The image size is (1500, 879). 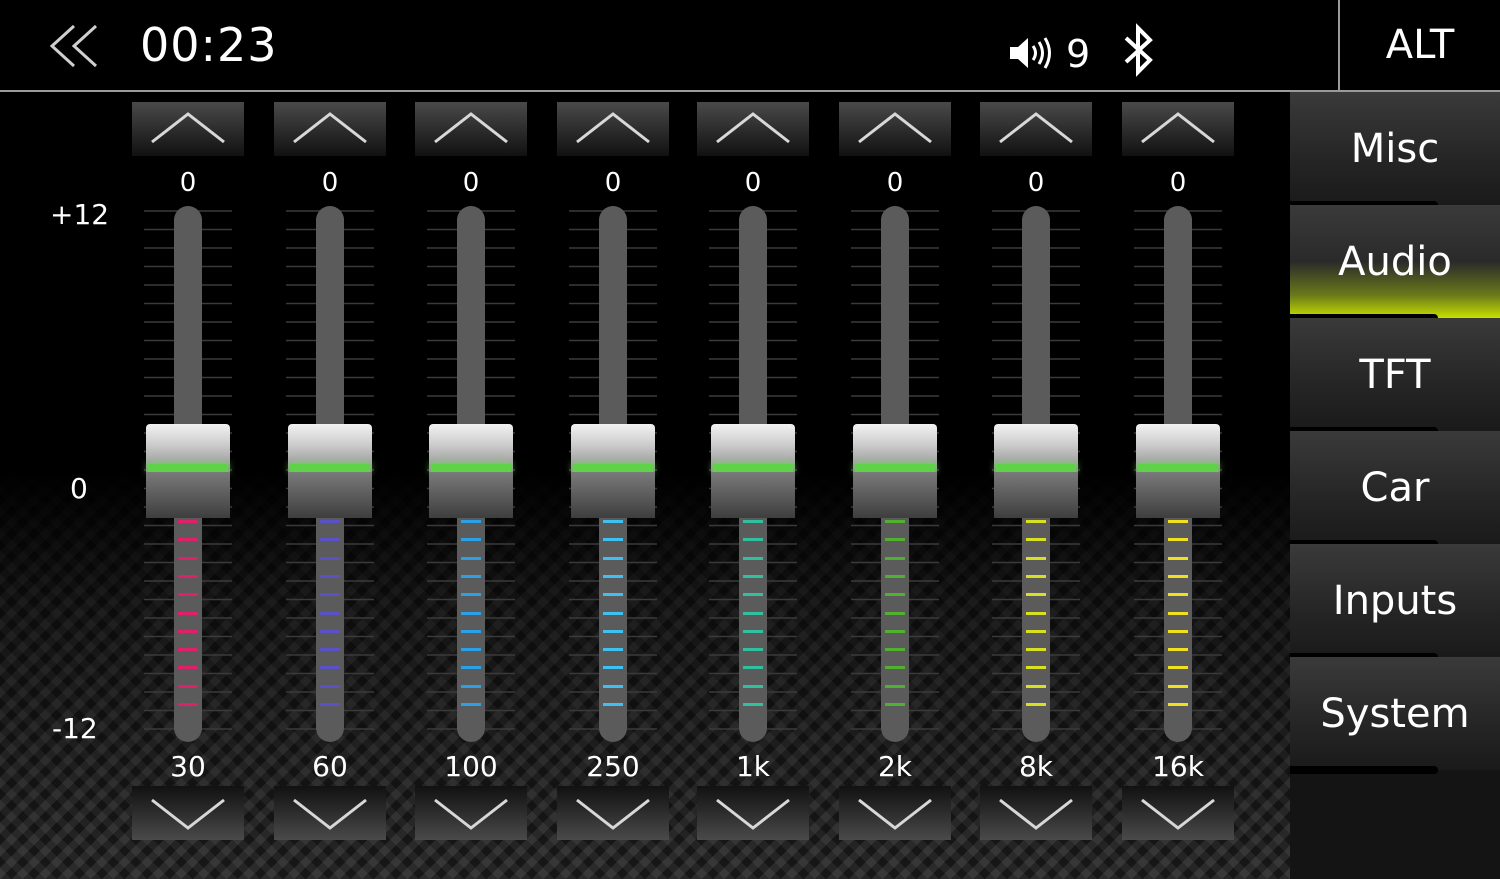 I want to click on eq-up-button-8k, so click(x=1036, y=129).